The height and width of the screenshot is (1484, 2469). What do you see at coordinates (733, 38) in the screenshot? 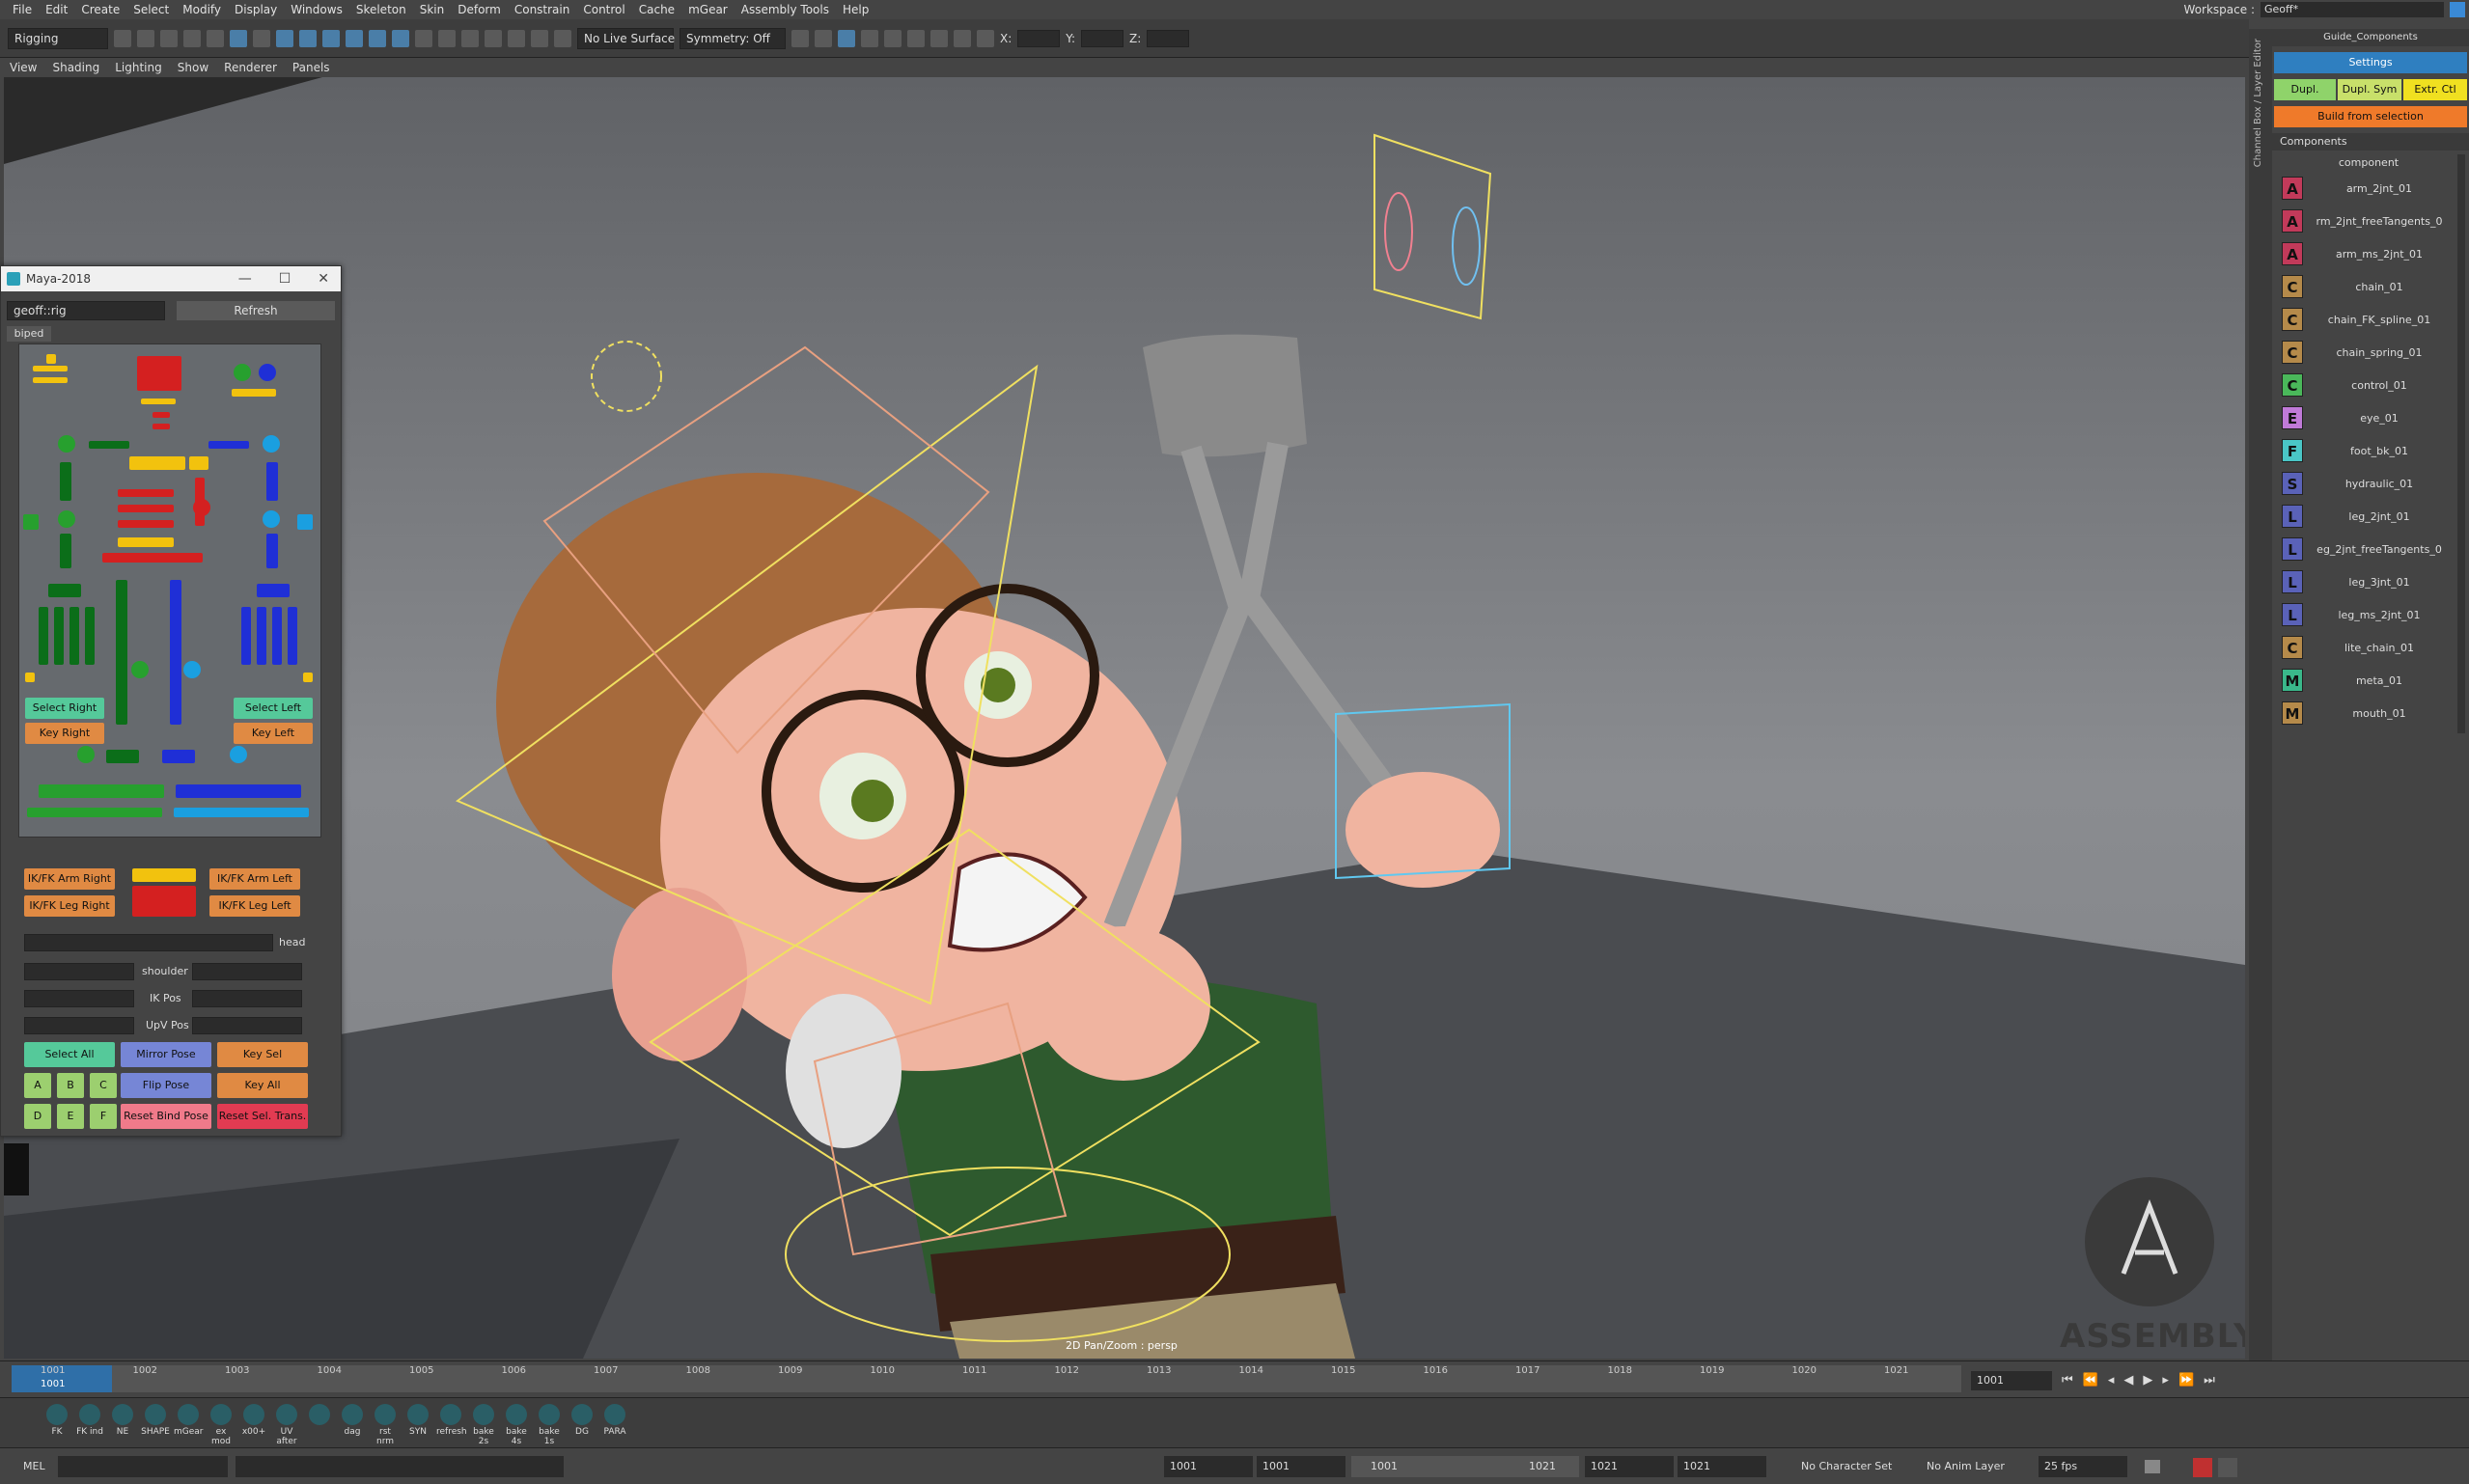
I see `symmetry-dropdown: Symmetry: Off` at bounding box center [733, 38].